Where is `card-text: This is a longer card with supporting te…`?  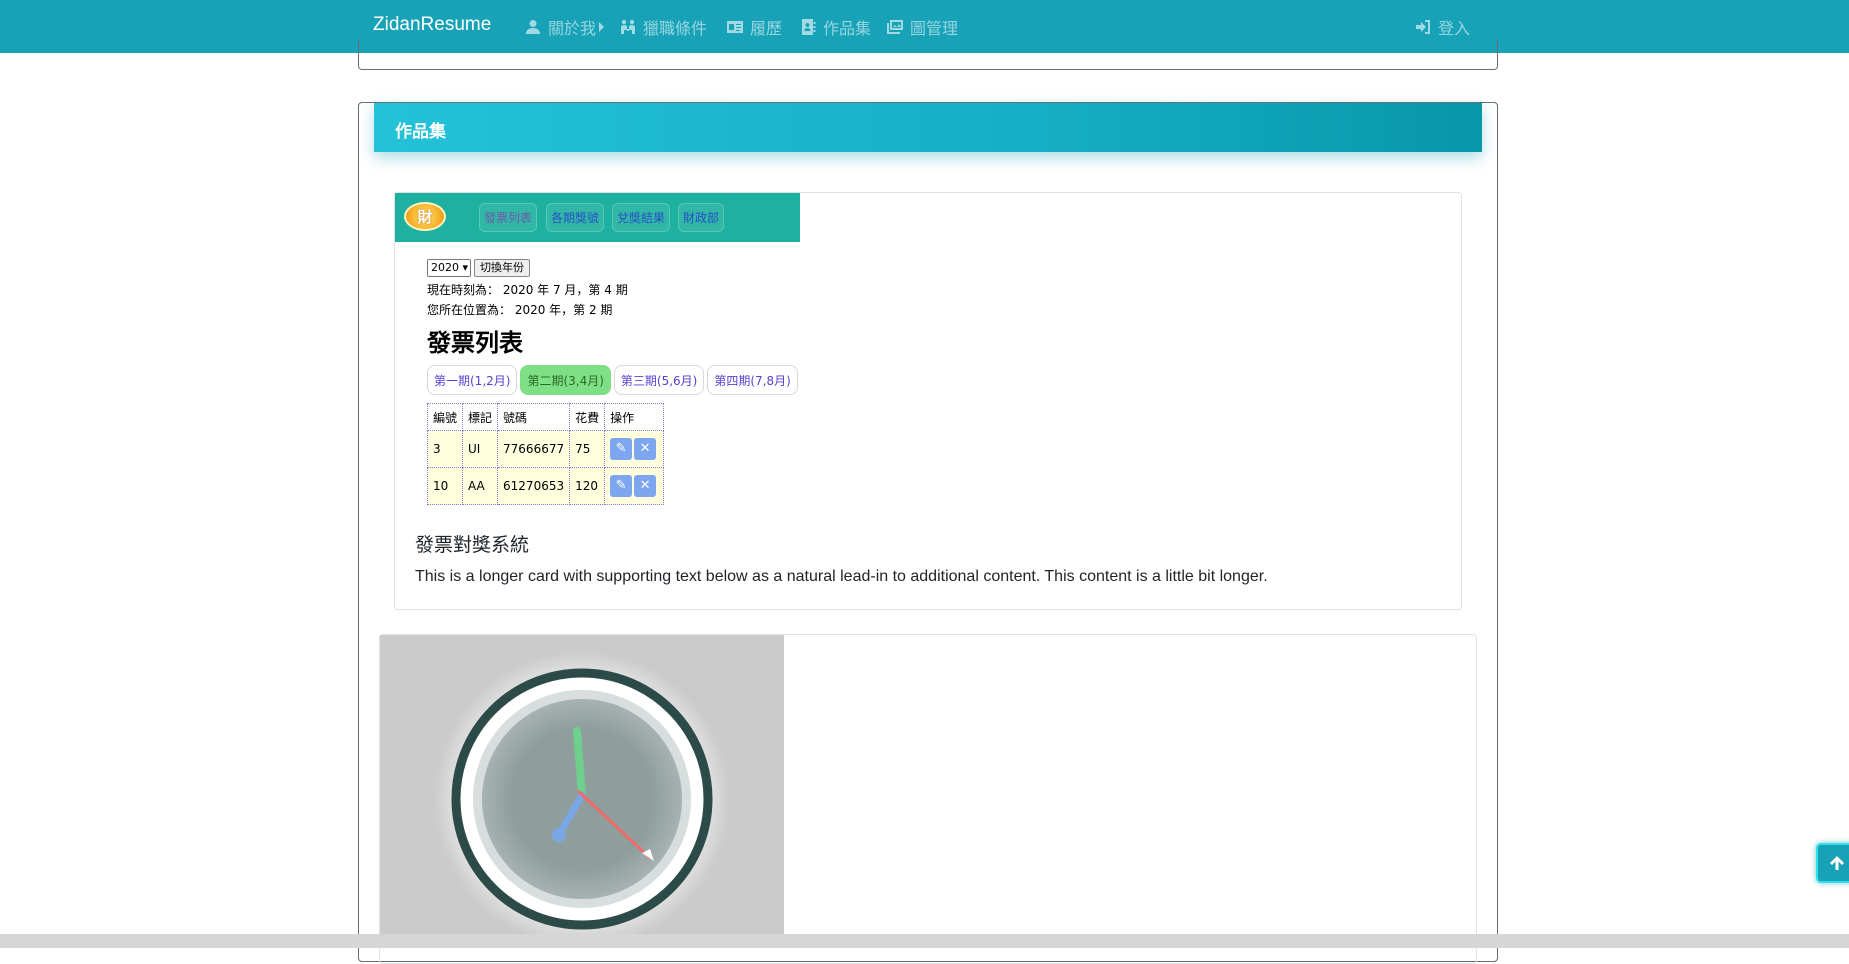
card-text: This is a longer card with supporting te… is located at coordinates (841, 576).